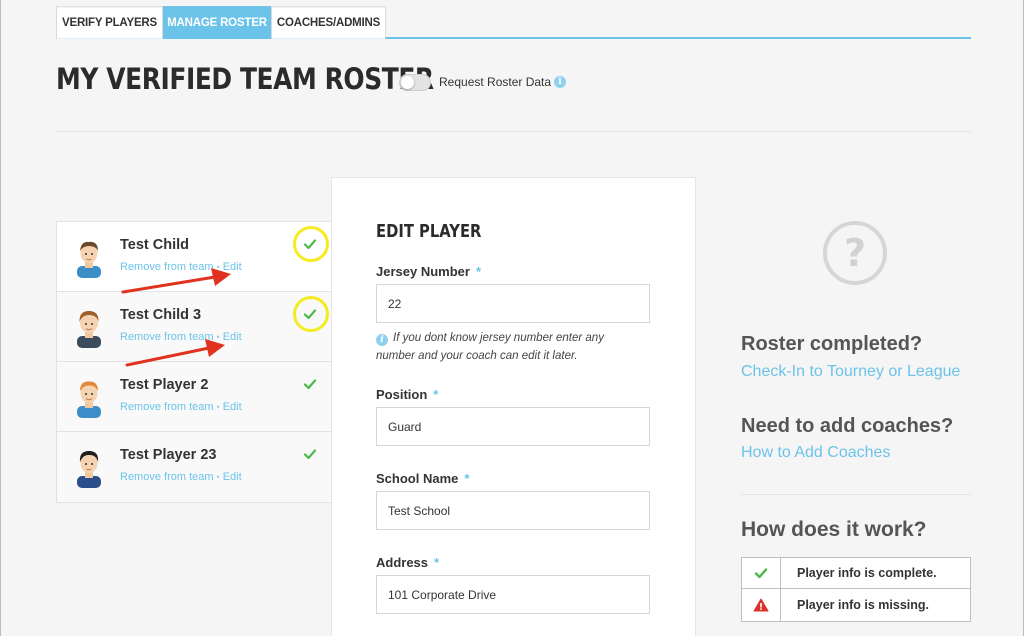 The width and height of the screenshot is (1024, 636). I want to click on how-it-works-heading: How does it work?, so click(834, 529).